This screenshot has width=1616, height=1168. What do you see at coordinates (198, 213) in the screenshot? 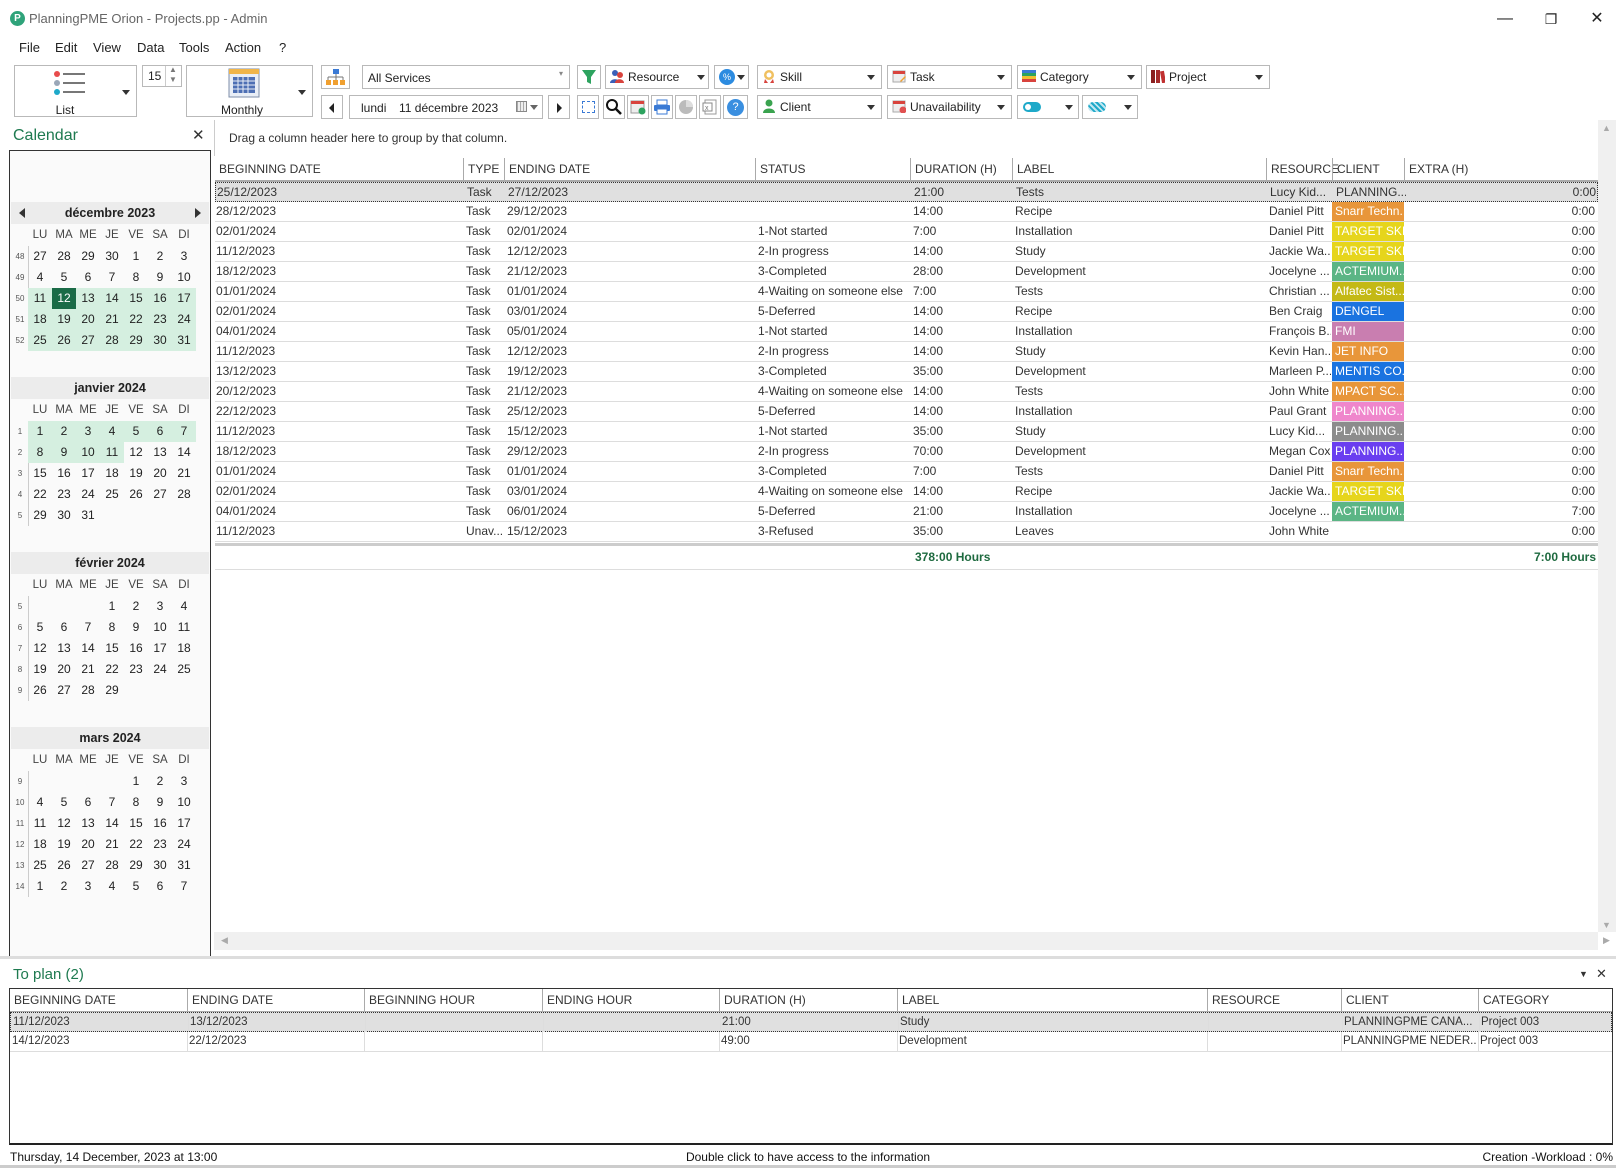
I see `next-month-icon` at bounding box center [198, 213].